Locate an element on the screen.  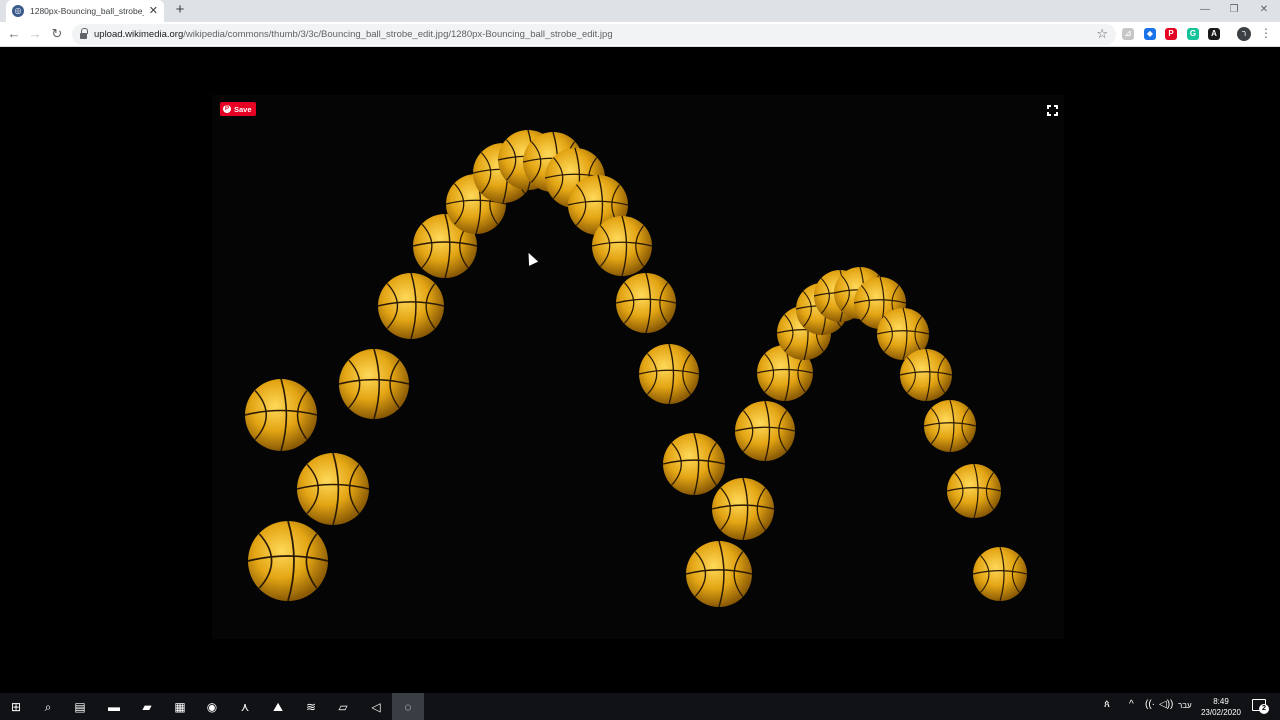
a-extension-icon: A is located at coordinates (1214, 34).